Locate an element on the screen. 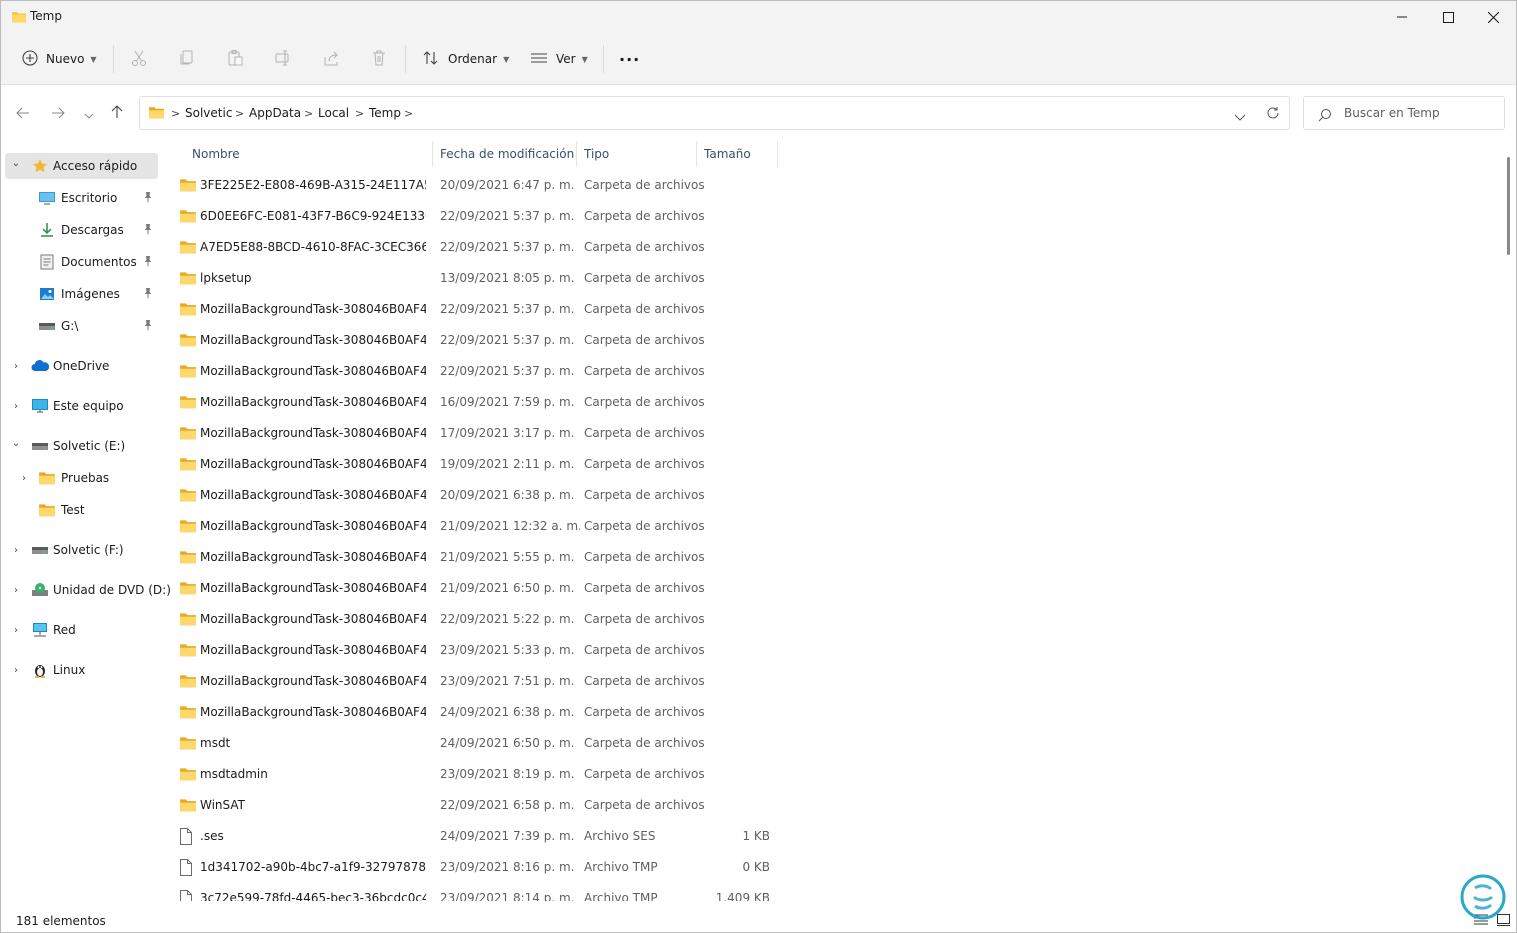 The width and height of the screenshot is (1517, 933). cut-button is located at coordinates (139, 59).